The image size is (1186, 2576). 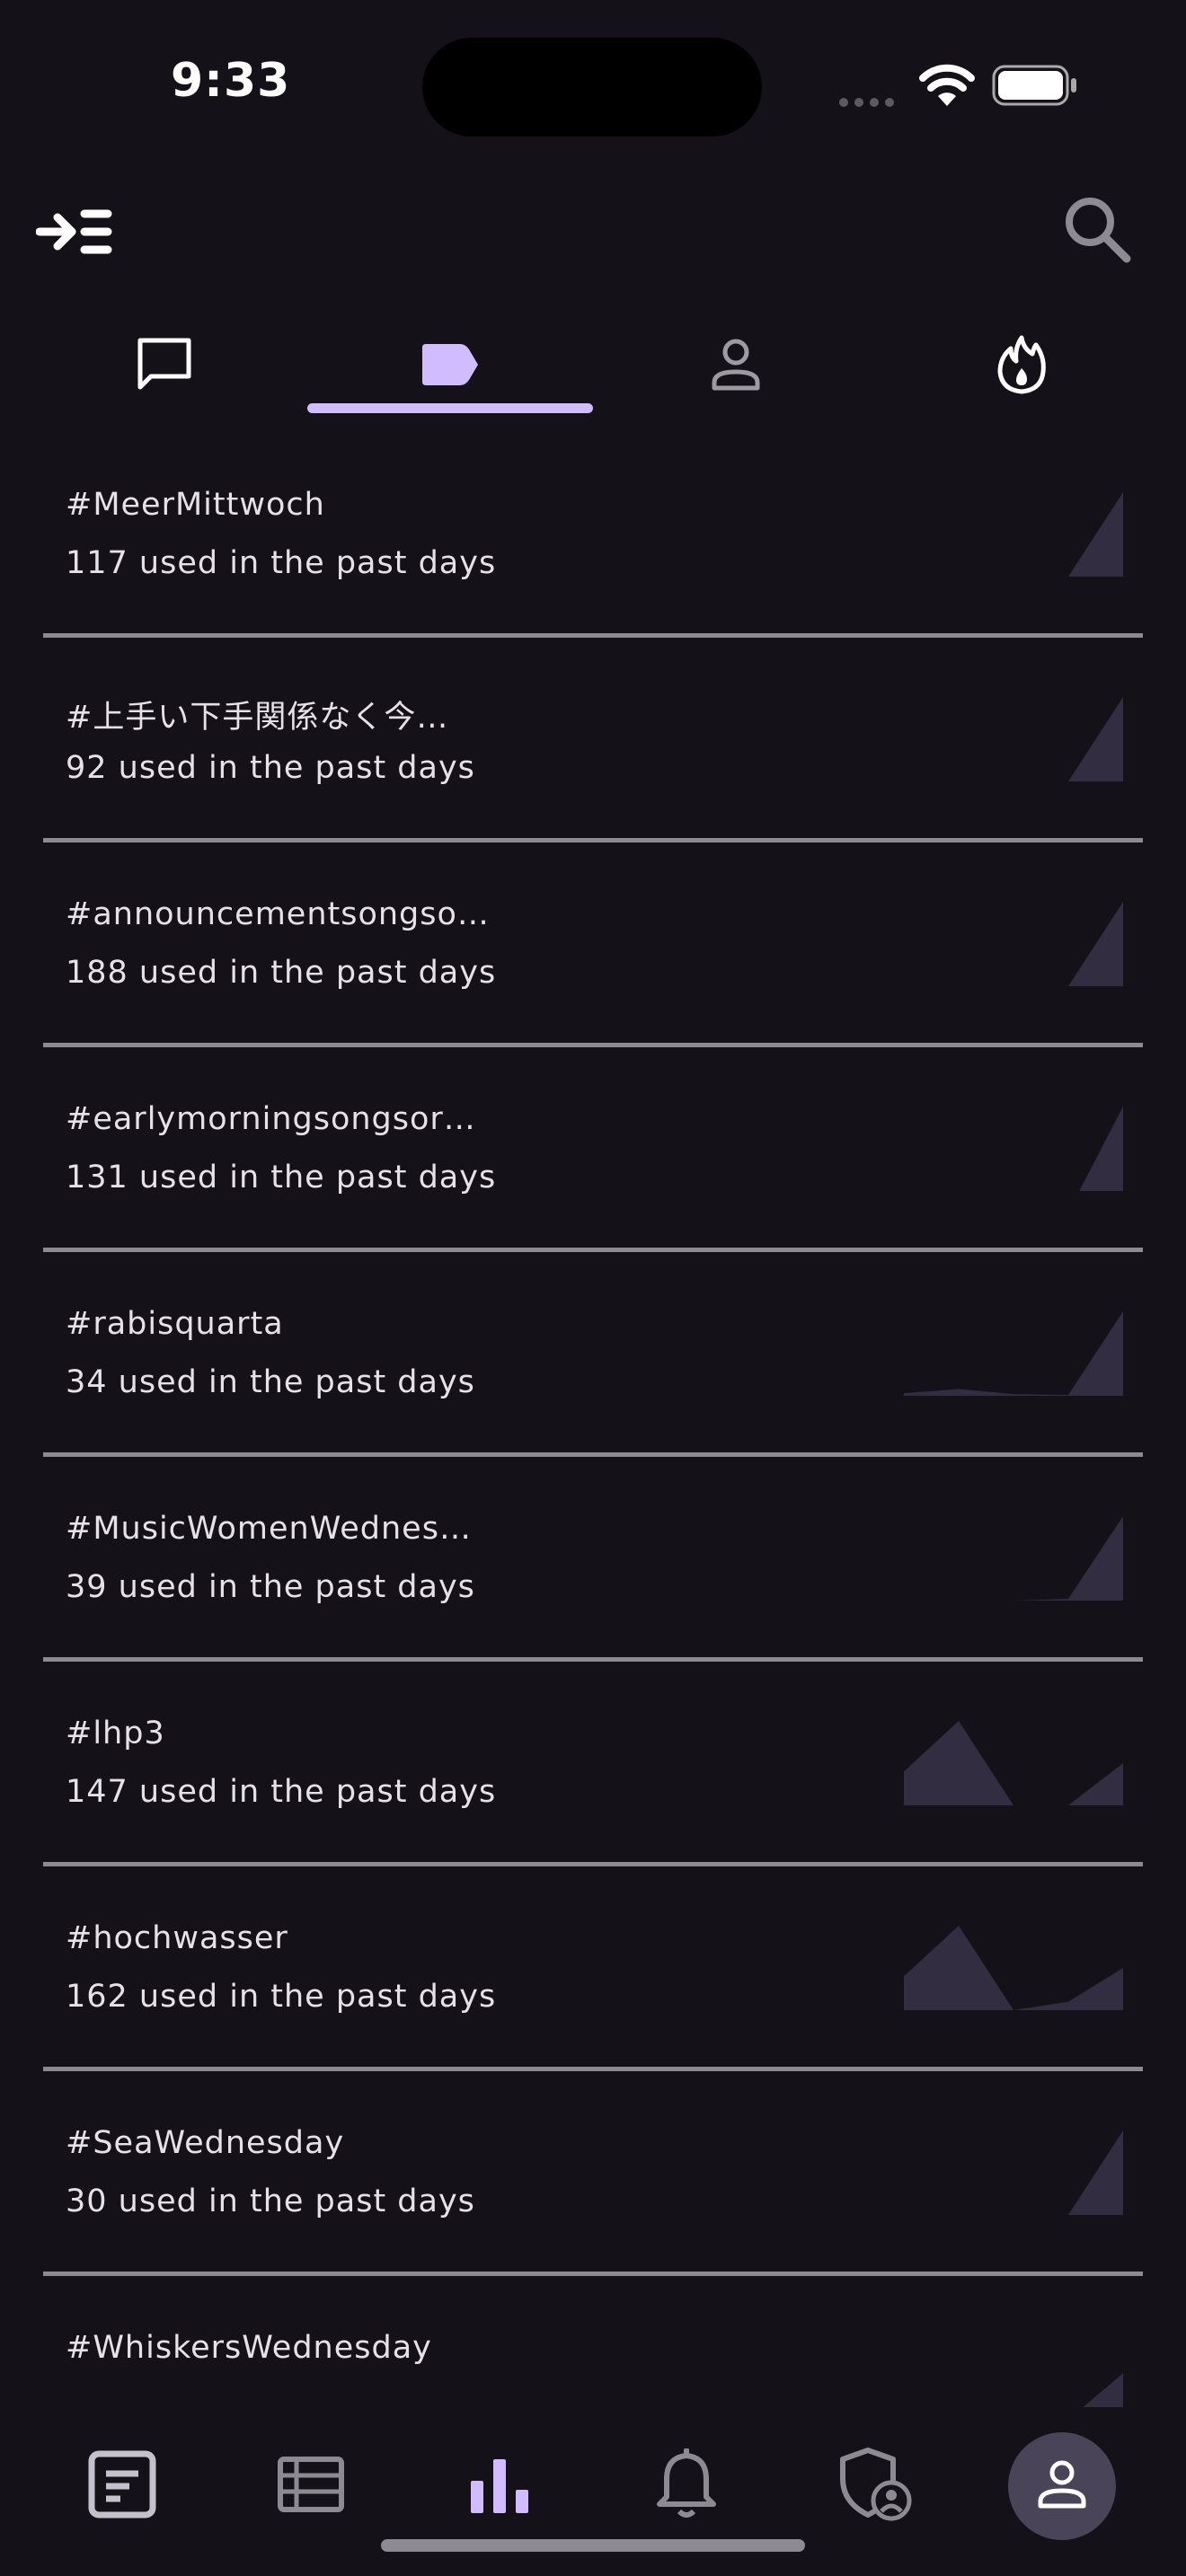 I want to click on hashtag-usage: 131 used in the past days, so click(x=281, y=1177).